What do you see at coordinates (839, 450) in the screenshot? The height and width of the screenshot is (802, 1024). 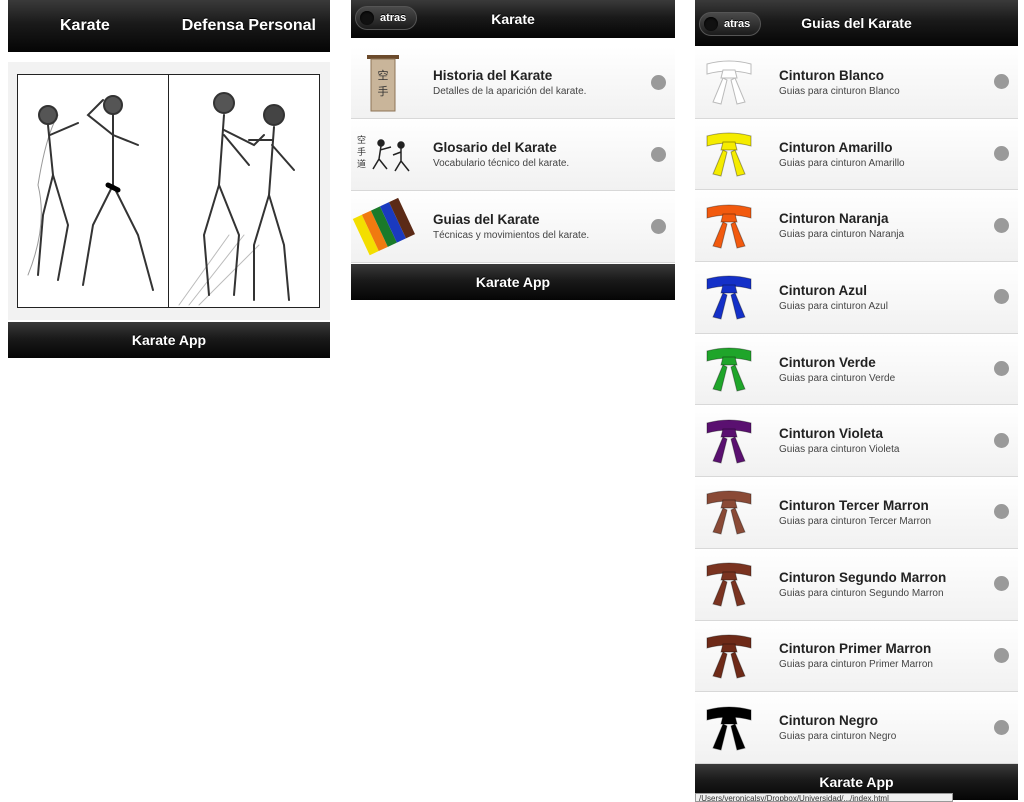 I see `item-subtitle: Guias para cinturon Violeta` at bounding box center [839, 450].